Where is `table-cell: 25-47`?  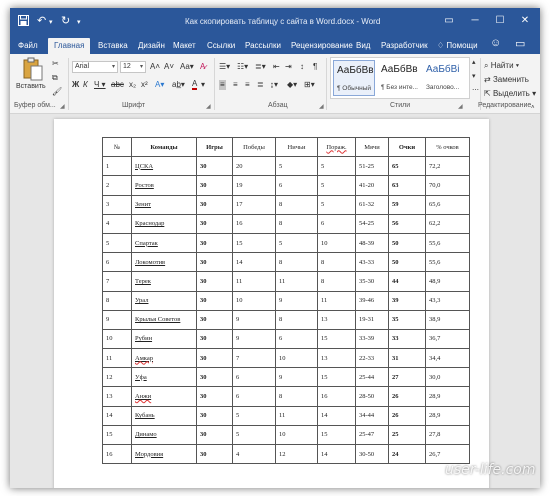 table-cell: 25-47 is located at coordinates (372, 435).